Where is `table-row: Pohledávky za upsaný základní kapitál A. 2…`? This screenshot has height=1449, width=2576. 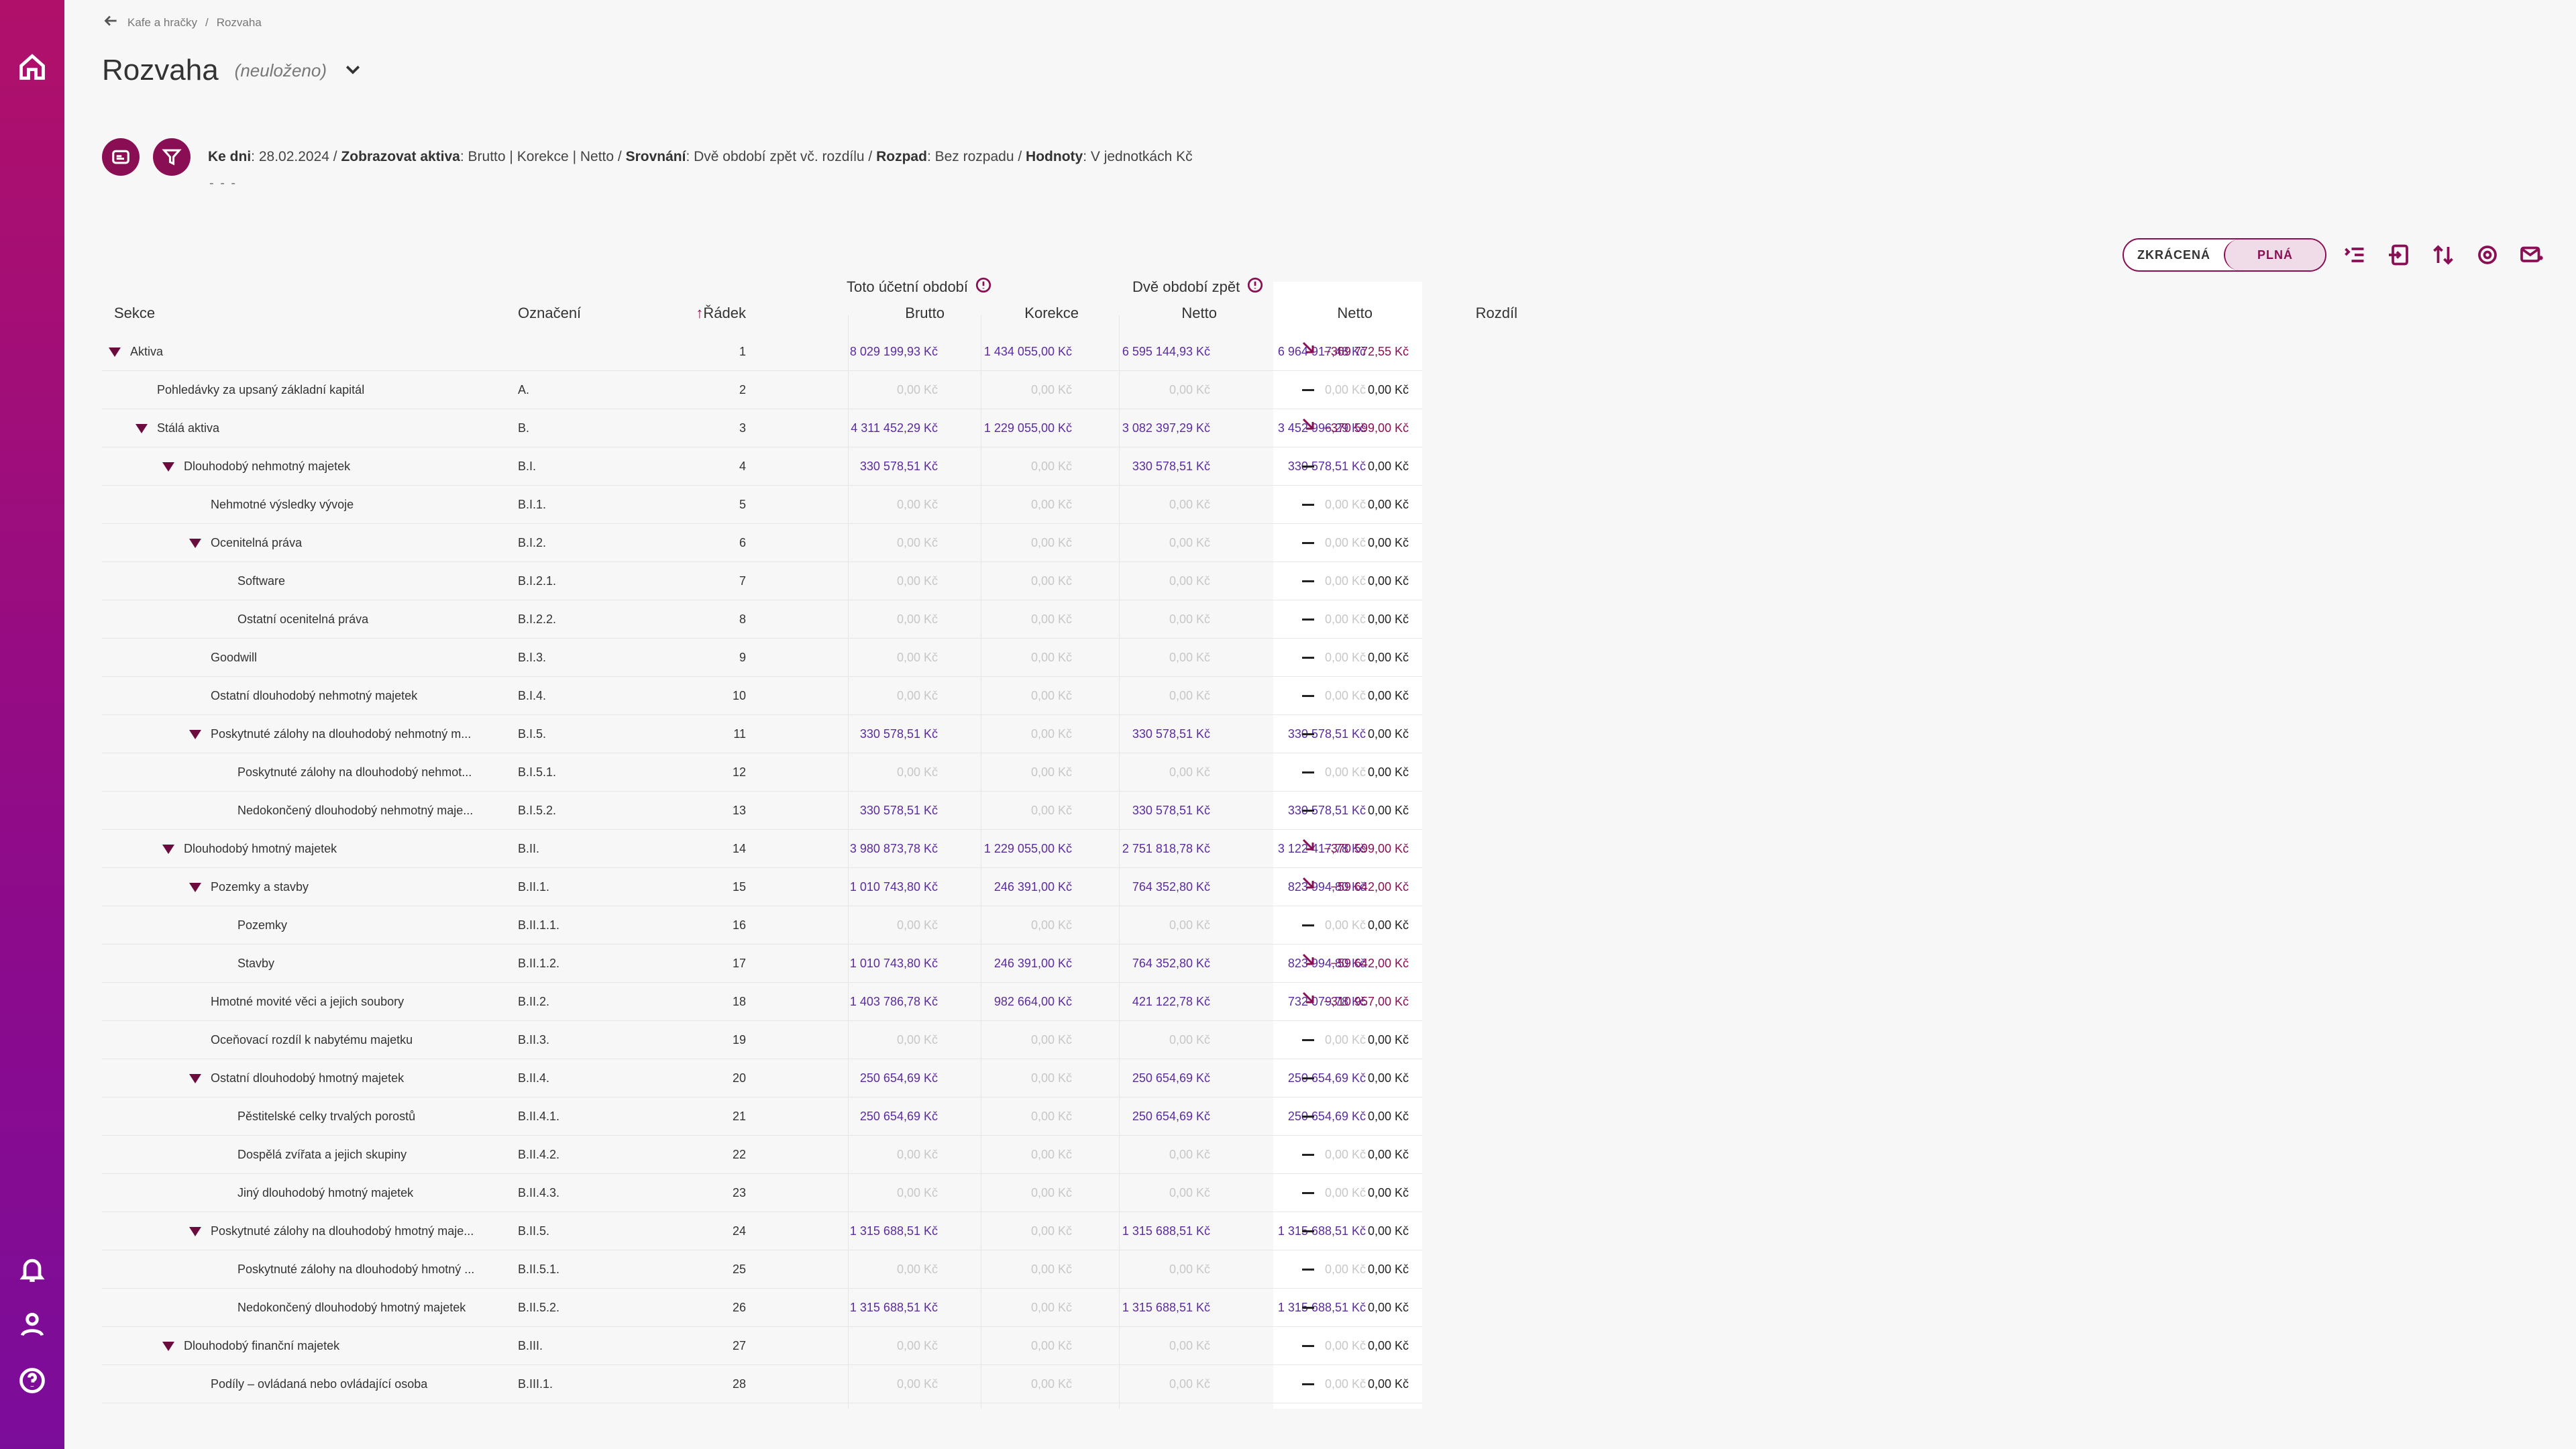 table-row: Pohledávky za upsaný základní kapitál A. 2… is located at coordinates (762, 390).